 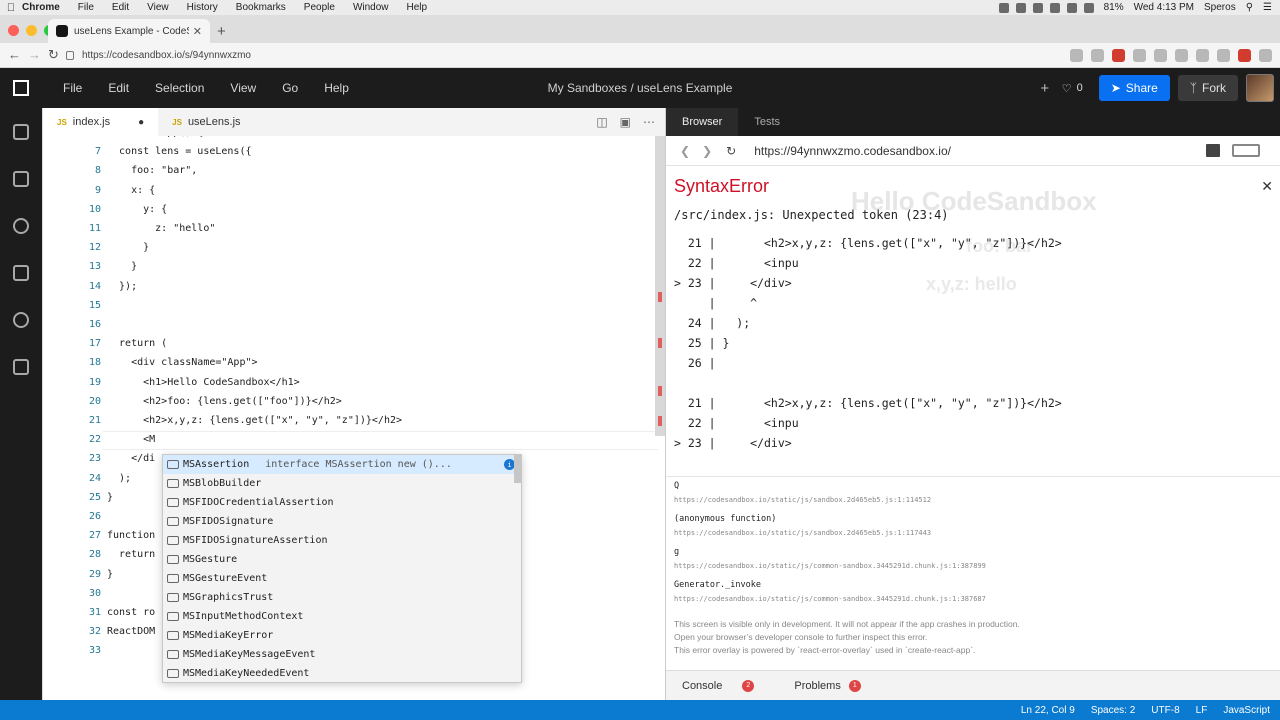 What do you see at coordinates (342, 616) in the screenshot?
I see `autocomplete-item: MSInputMethodContext` at bounding box center [342, 616].